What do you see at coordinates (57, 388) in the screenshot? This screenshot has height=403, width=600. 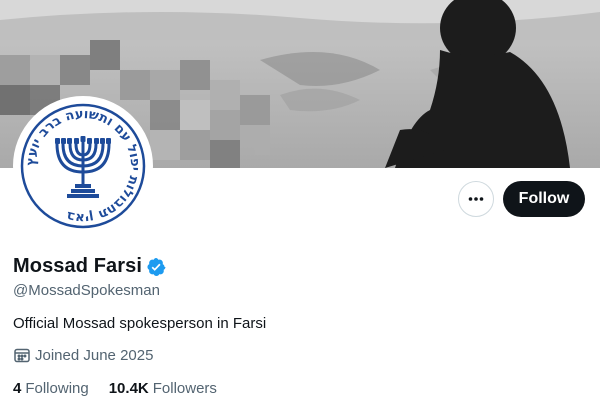 I see `following-label: Following` at bounding box center [57, 388].